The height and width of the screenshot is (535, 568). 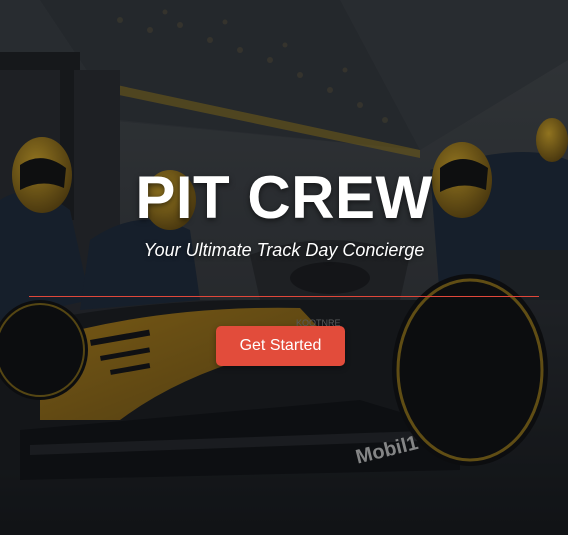 What do you see at coordinates (284, 250) in the screenshot?
I see `hero-subtitle: Your Ultimate Track Day Concierge` at bounding box center [284, 250].